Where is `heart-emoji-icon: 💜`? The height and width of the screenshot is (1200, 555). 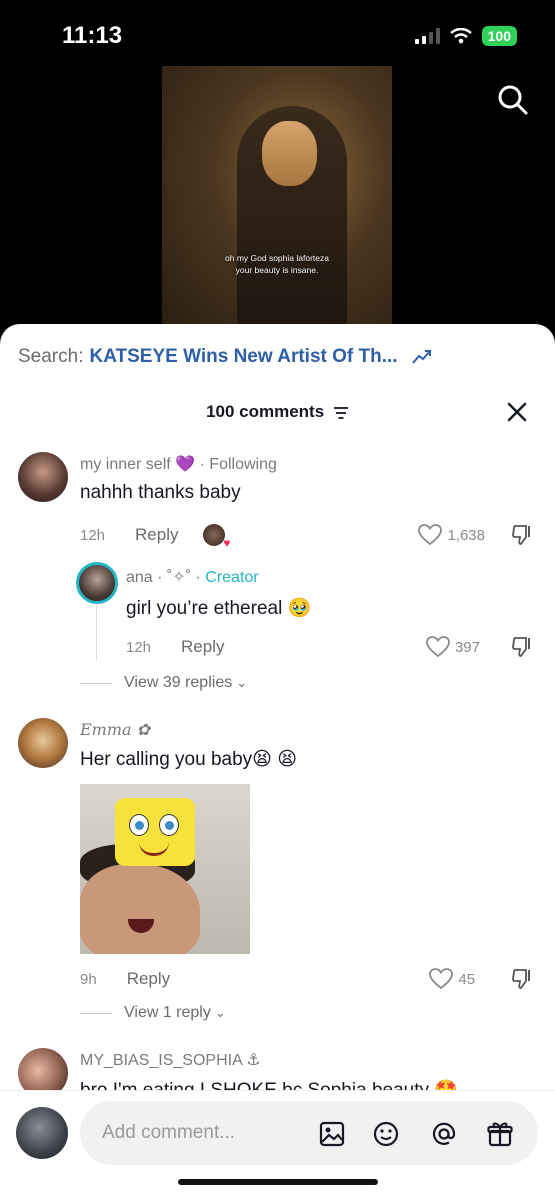 heart-emoji-icon: 💜 is located at coordinates (185, 464).